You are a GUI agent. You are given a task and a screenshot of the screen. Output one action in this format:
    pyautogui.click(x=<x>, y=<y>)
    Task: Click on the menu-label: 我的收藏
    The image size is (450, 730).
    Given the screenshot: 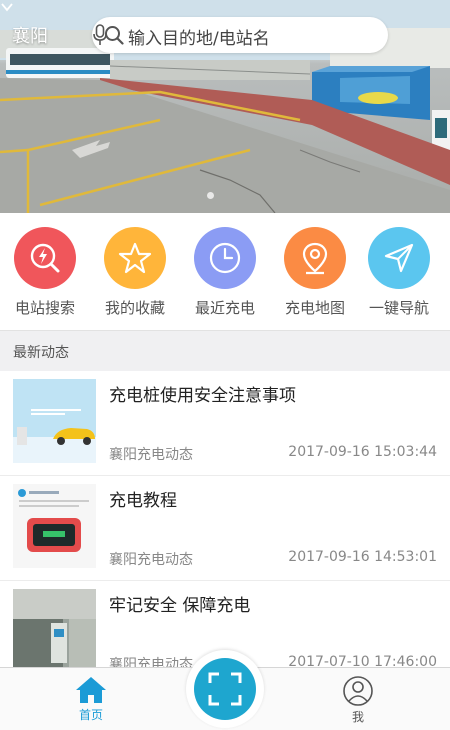 What is the action you would take?
    pyautogui.click(x=134, y=308)
    